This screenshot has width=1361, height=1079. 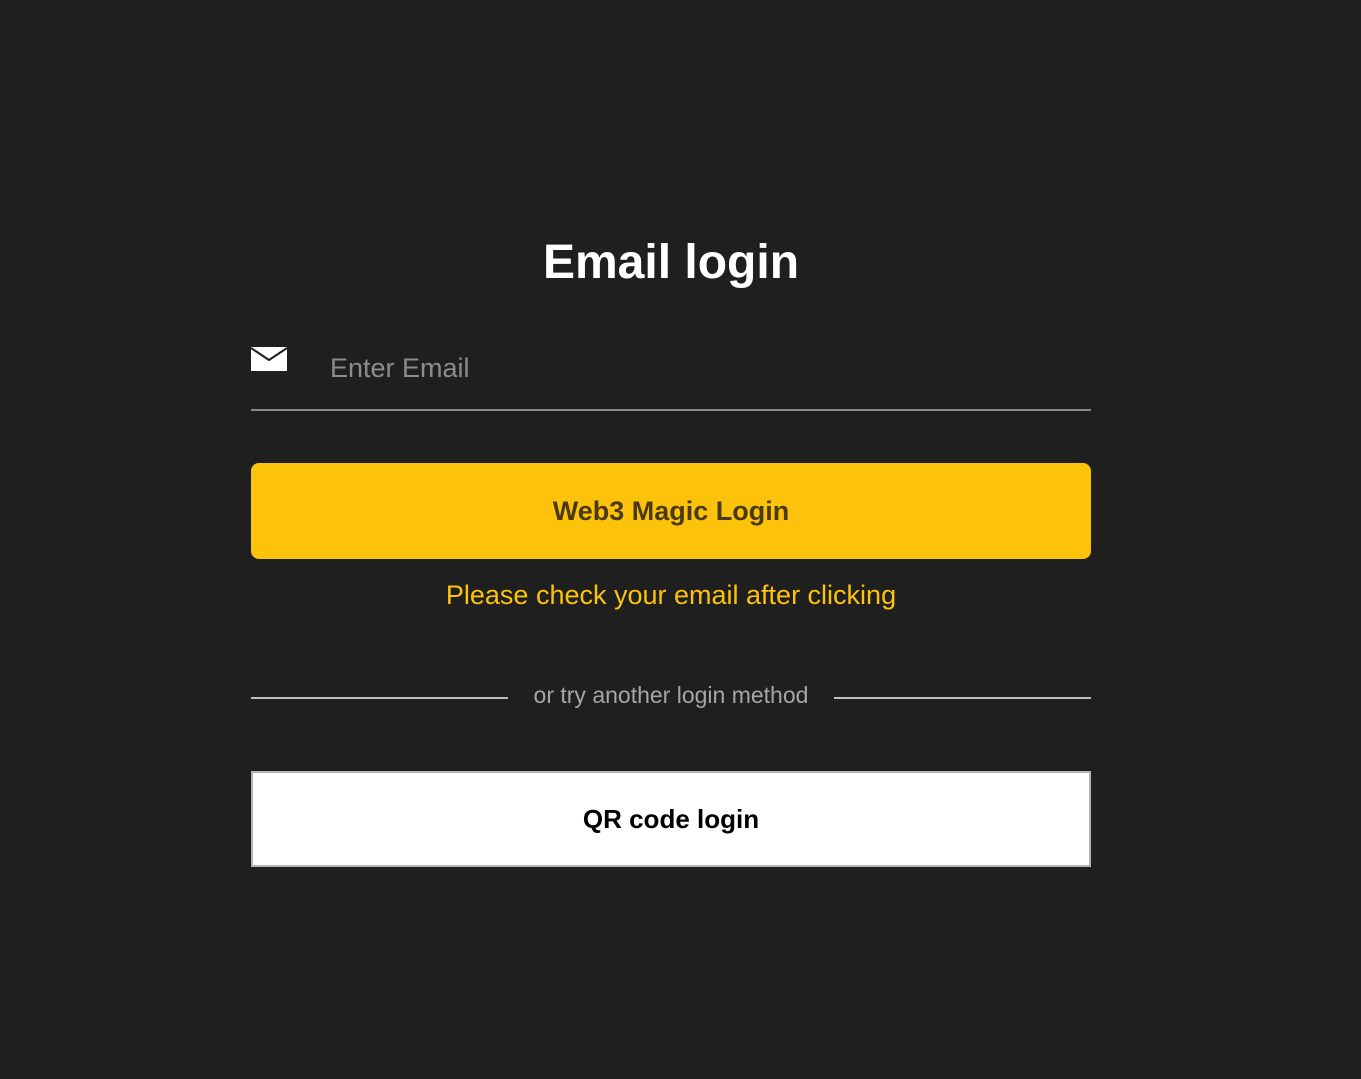 What do you see at coordinates (671, 511) in the screenshot?
I see `web3-magic-login-button: Web3 Magic Login` at bounding box center [671, 511].